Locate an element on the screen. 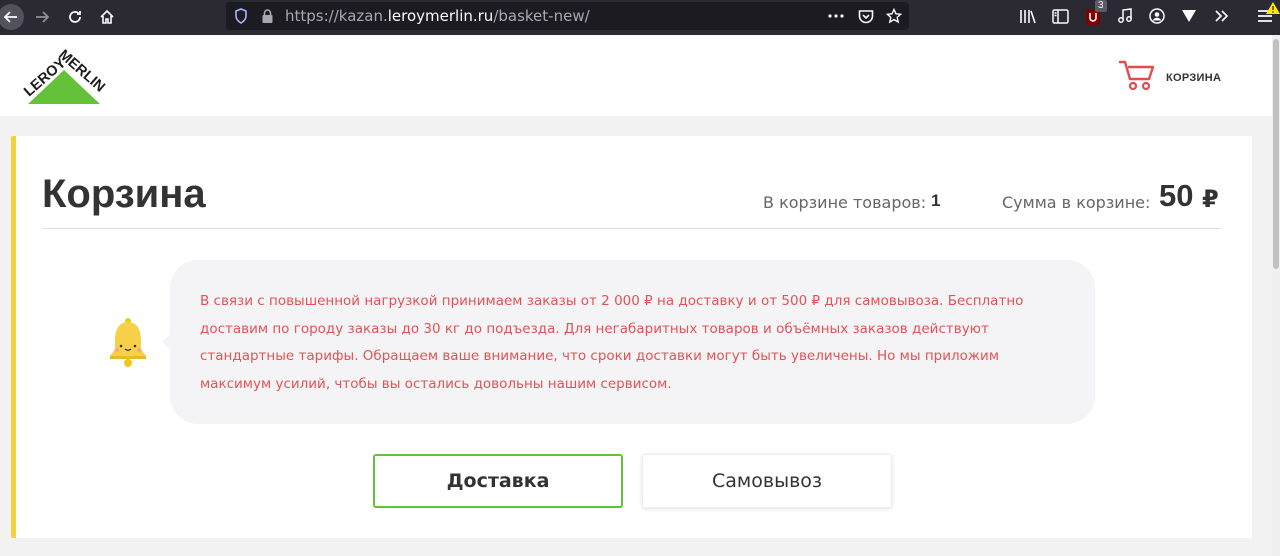 This screenshot has height=556, width=1280. tab-pickup: Самовывоз is located at coordinates (767, 481).